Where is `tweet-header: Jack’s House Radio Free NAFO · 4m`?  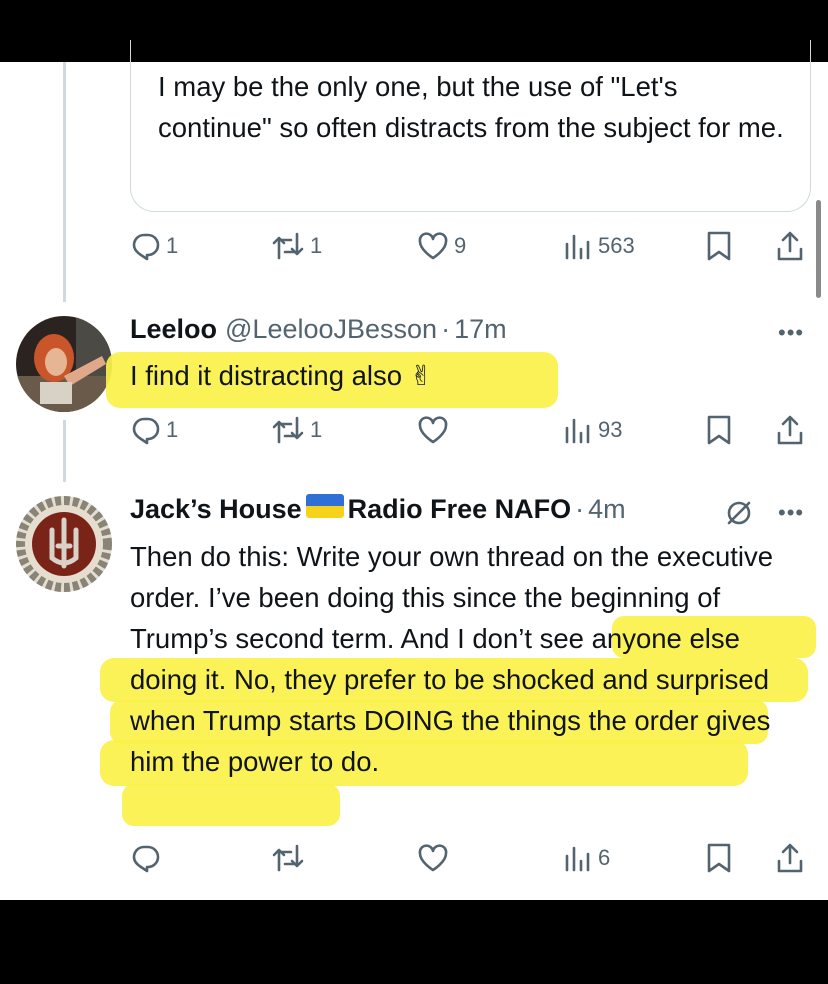 tweet-header: Jack’s House Radio Free NAFO · 4m is located at coordinates (378, 509).